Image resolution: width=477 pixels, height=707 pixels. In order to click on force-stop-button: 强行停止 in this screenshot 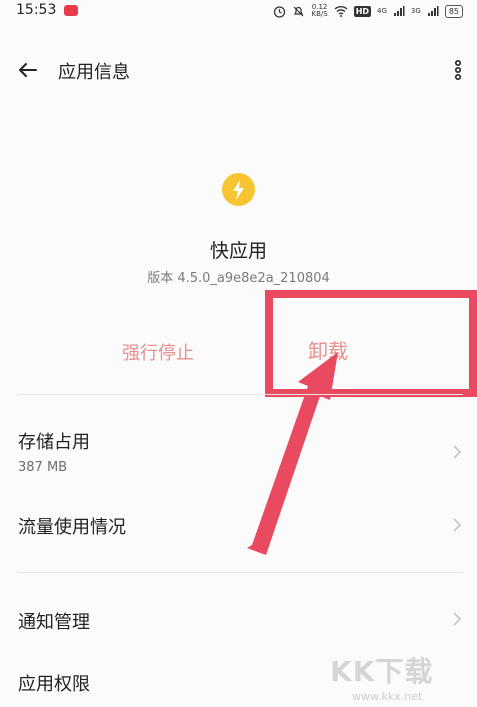, I will do `click(158, 352)`.